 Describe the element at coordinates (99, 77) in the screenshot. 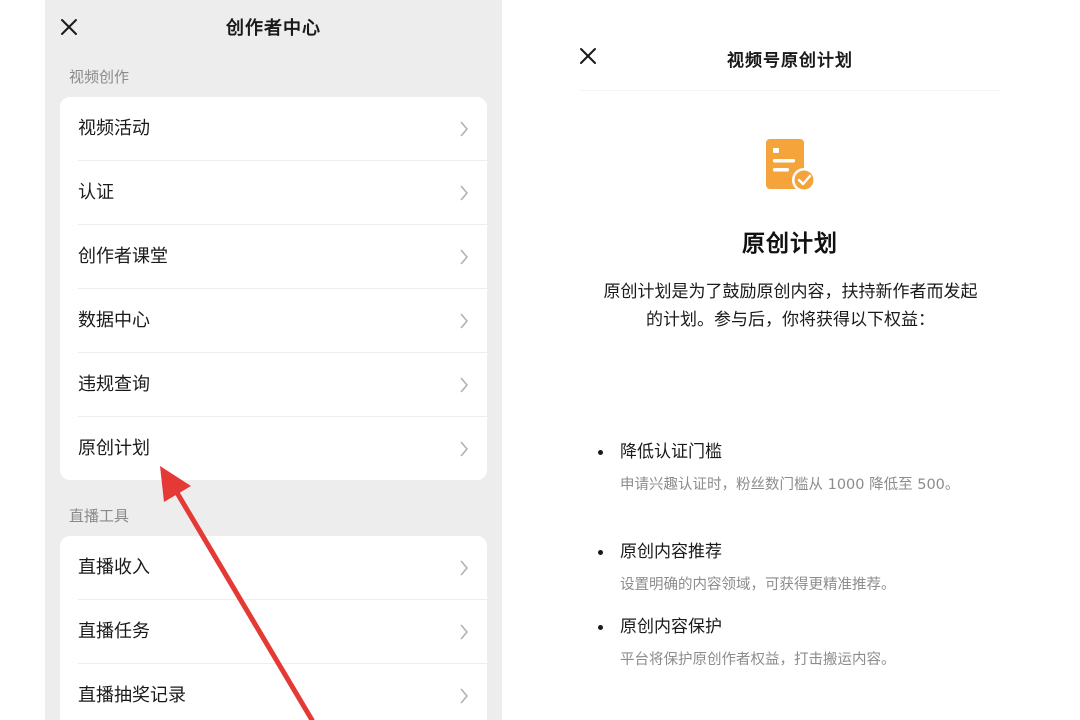

I see `section-label-video-creation: 视频创作` at that location.